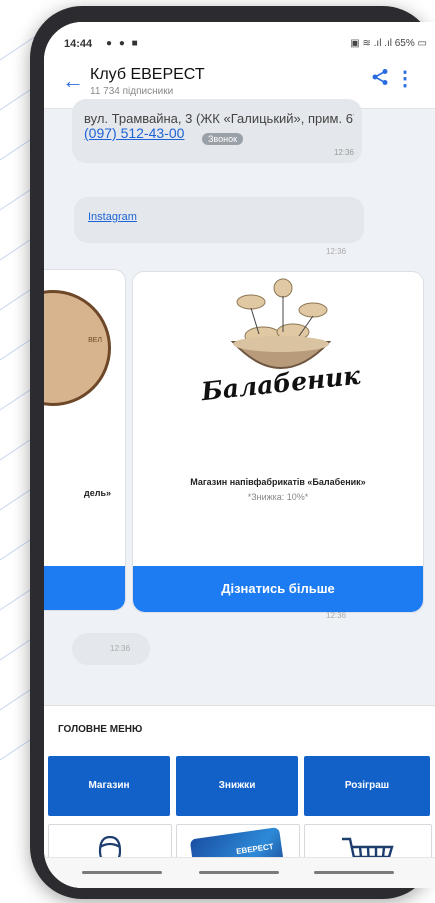 The width and height of the screenshot is (435, 903). I want to click on balabenyk-logo: Балабеник, so click(281, 342).